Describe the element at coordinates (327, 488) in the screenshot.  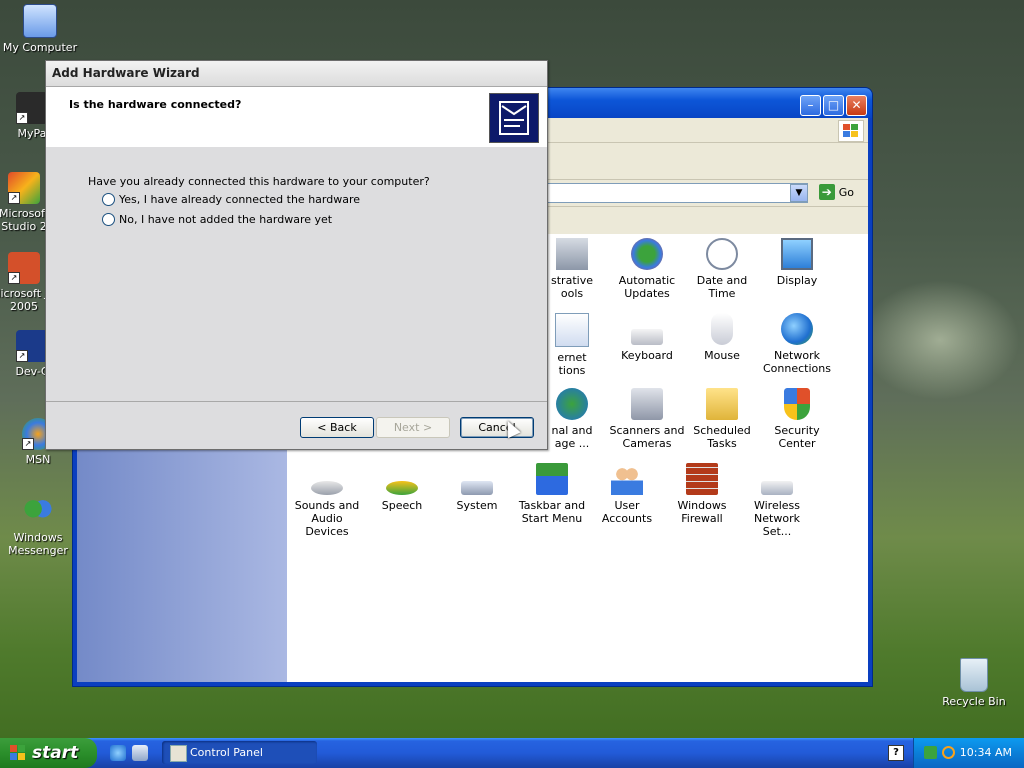
I see `speaker-icon` at that location.